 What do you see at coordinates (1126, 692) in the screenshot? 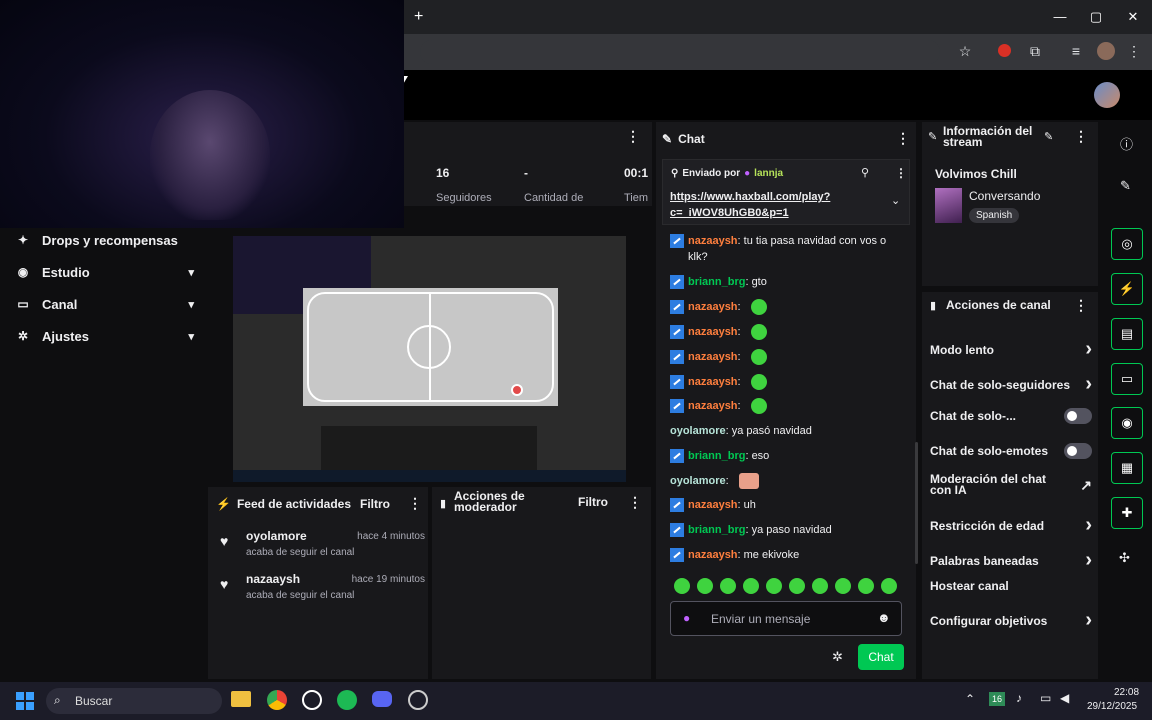
I see `clock-time: 22:08` at bounding box center [1126, 692].